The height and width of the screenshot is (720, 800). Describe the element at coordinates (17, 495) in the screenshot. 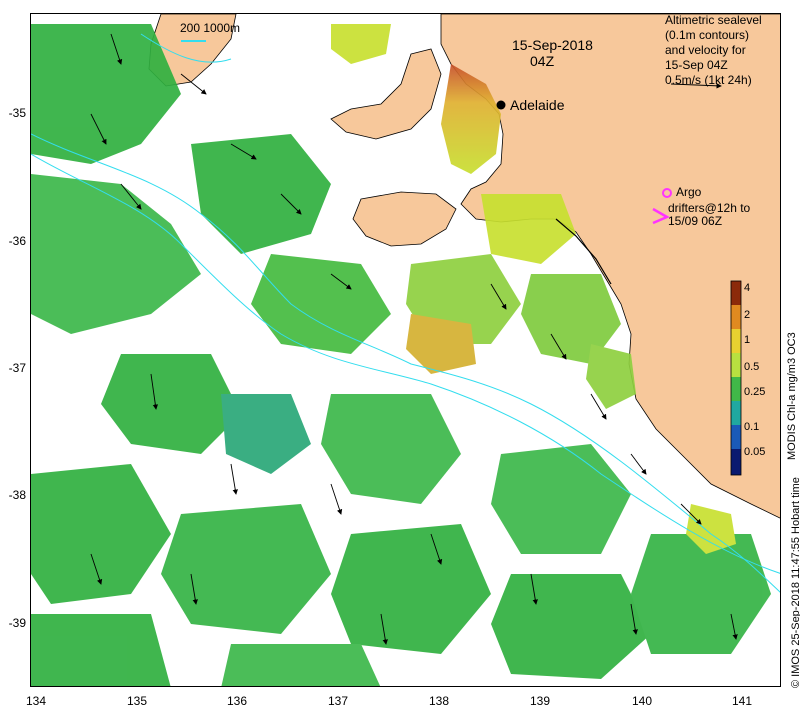

I see `lat-tick-label: -38` at that location.